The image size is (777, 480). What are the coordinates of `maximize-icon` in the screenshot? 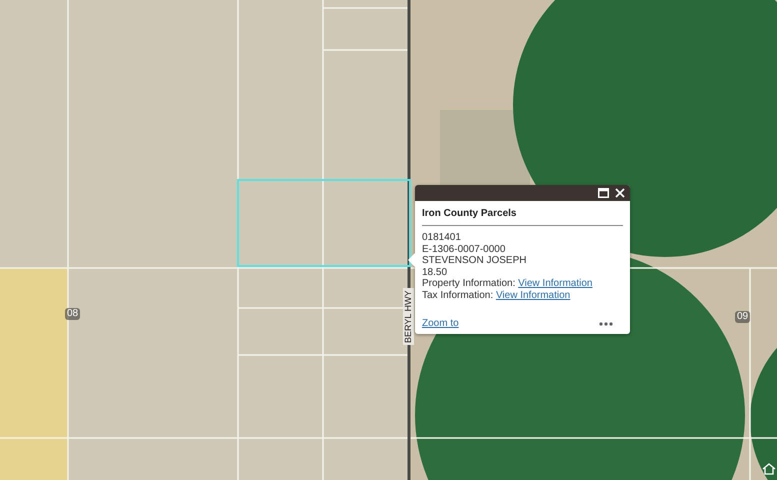 It's located at (603, 193).